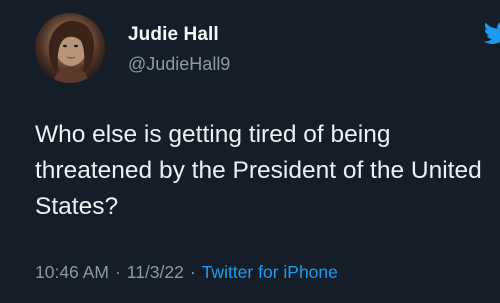 The width and height of the screenshot is (500, 303). I want to click on tweet-source-link: Twitter for iPhone, so click(270, 272).